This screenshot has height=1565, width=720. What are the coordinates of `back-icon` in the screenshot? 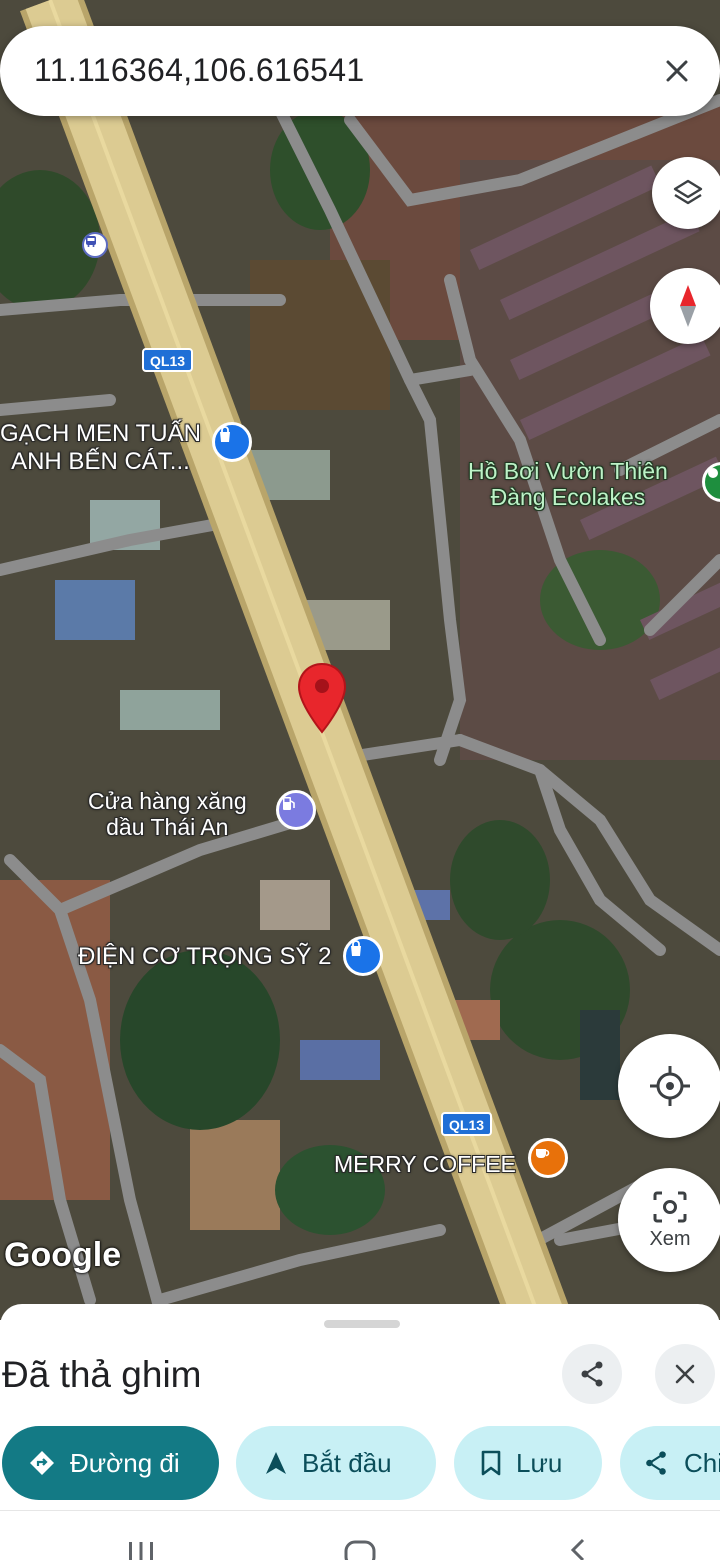 It's located at (578, 1551).